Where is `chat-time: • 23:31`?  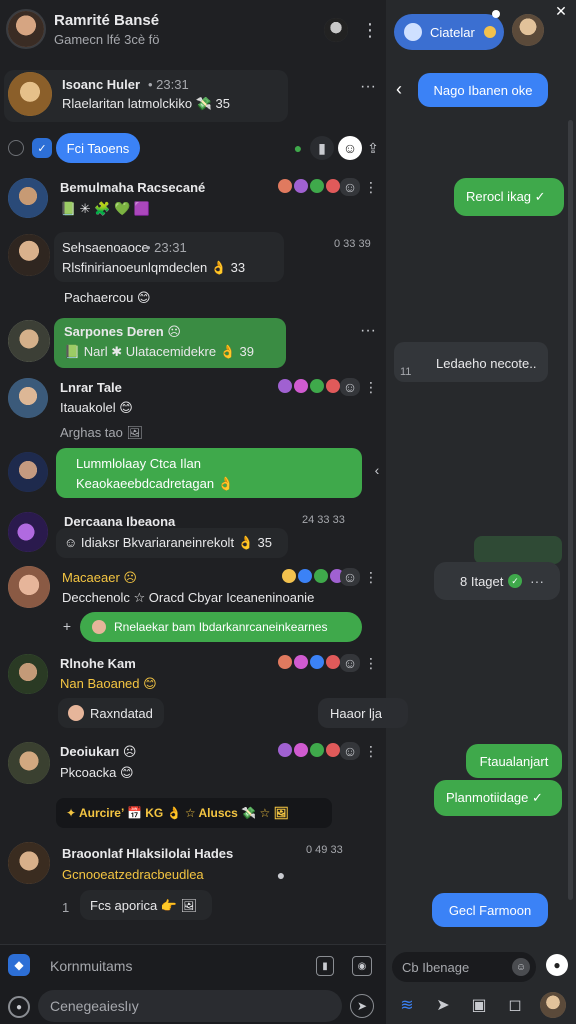 chat-time: • 23:31 is located at coordinates (168, 84).